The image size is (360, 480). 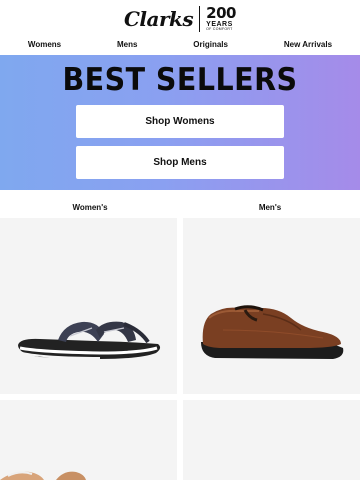 I want to click on shop-womens-button: Shop Womens, so click(x=180, y=121).